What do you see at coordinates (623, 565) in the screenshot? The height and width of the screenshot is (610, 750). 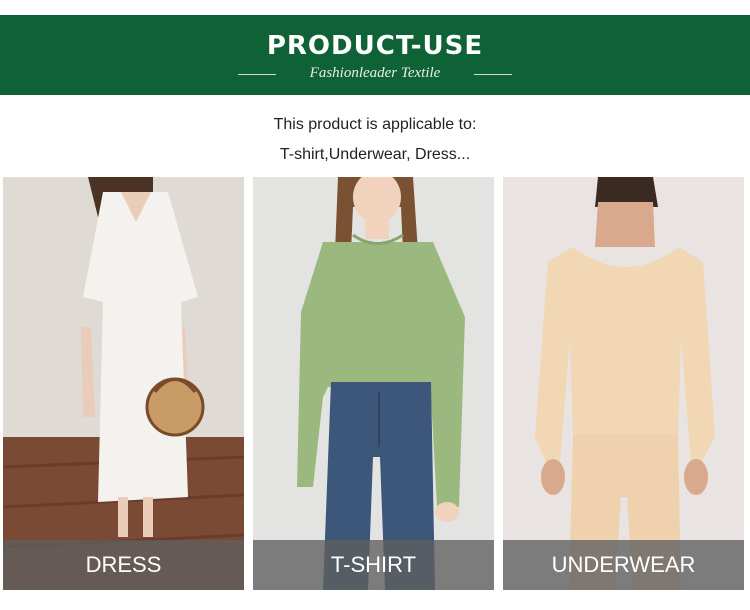 I see `product-label-underwear: UNDERWEAR` at bounding box center [623, 565].